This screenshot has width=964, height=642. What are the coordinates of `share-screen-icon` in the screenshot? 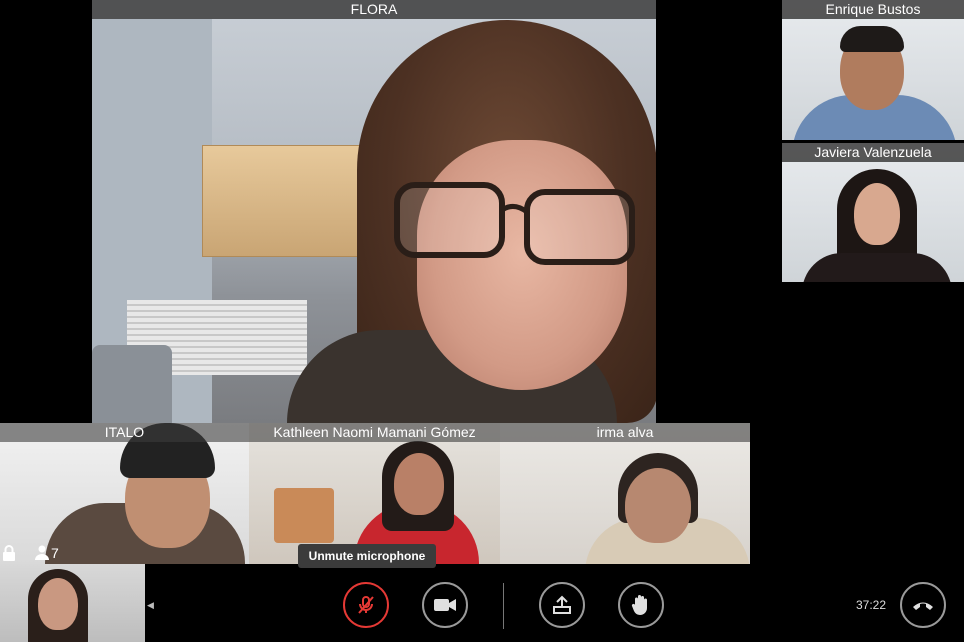 It's located at (562, 604).